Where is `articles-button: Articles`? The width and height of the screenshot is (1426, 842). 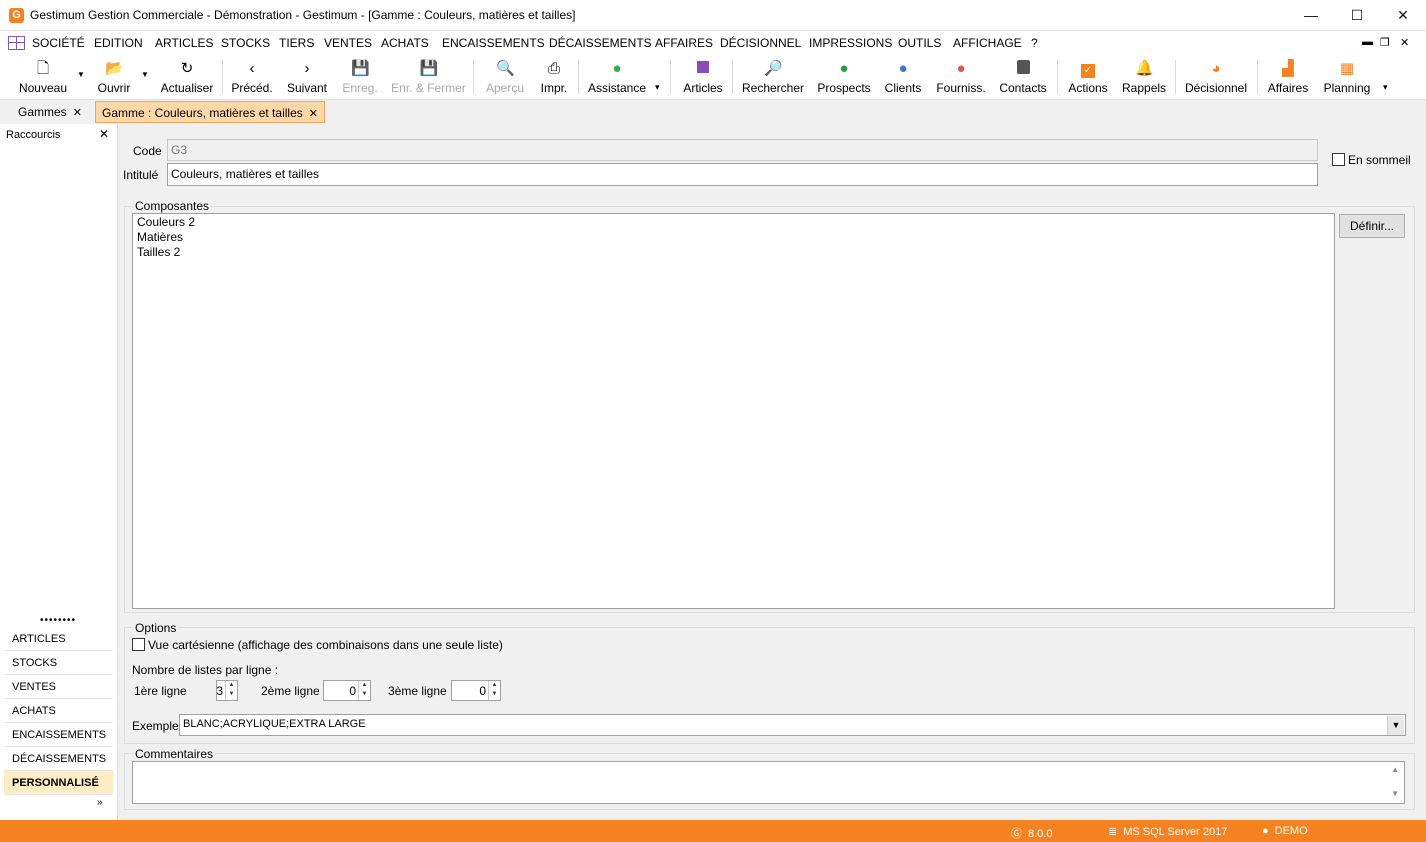 articles-button: Articles is located at coordinates (703, 77).